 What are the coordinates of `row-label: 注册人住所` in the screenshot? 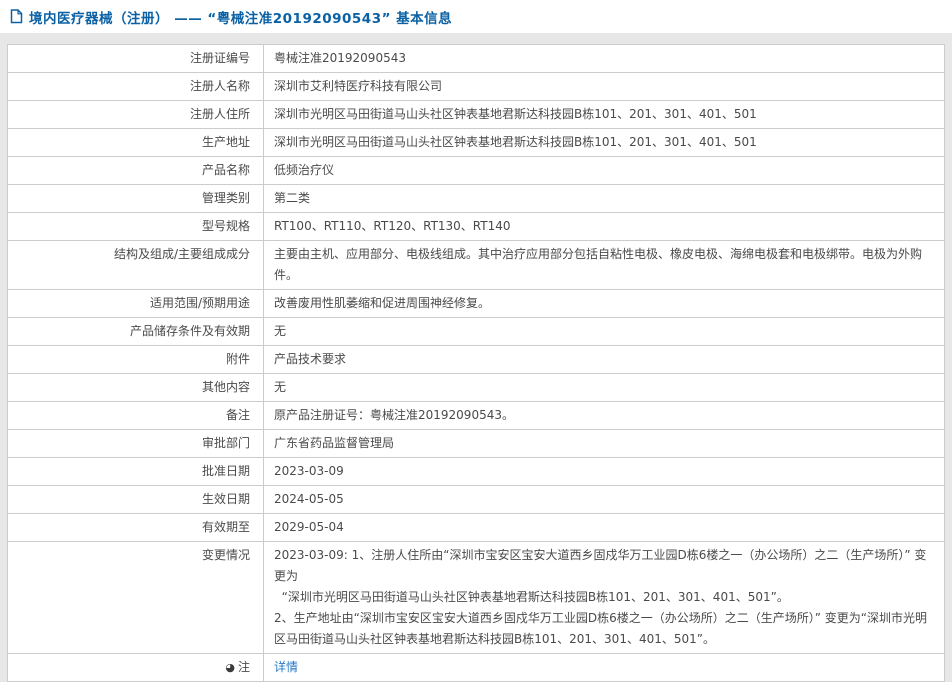 It's located at (136, 114).